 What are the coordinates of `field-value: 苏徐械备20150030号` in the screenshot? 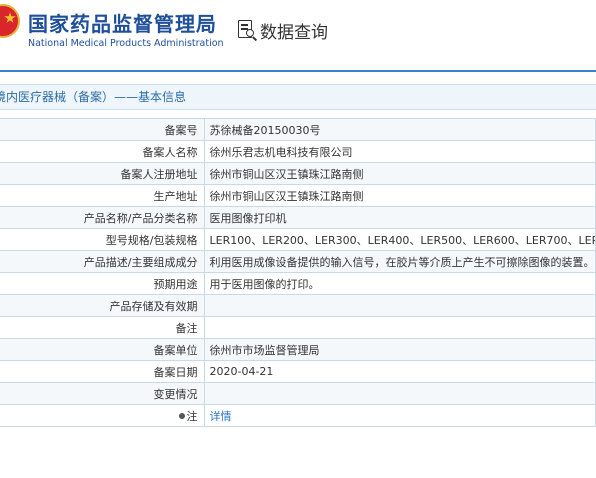 It's located at (399, 129).